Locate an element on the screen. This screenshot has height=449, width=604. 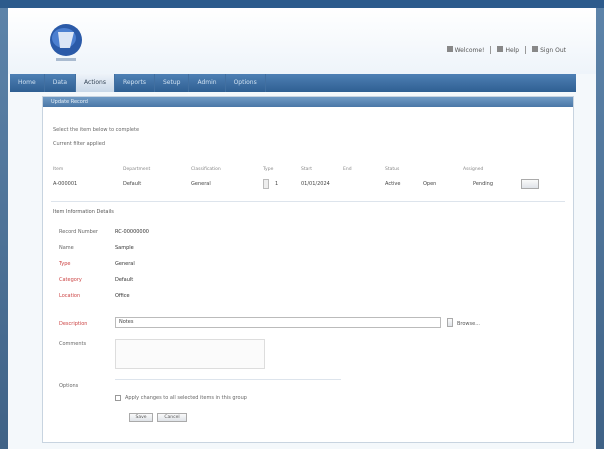
top-strip is located at coordinates (302, 4).